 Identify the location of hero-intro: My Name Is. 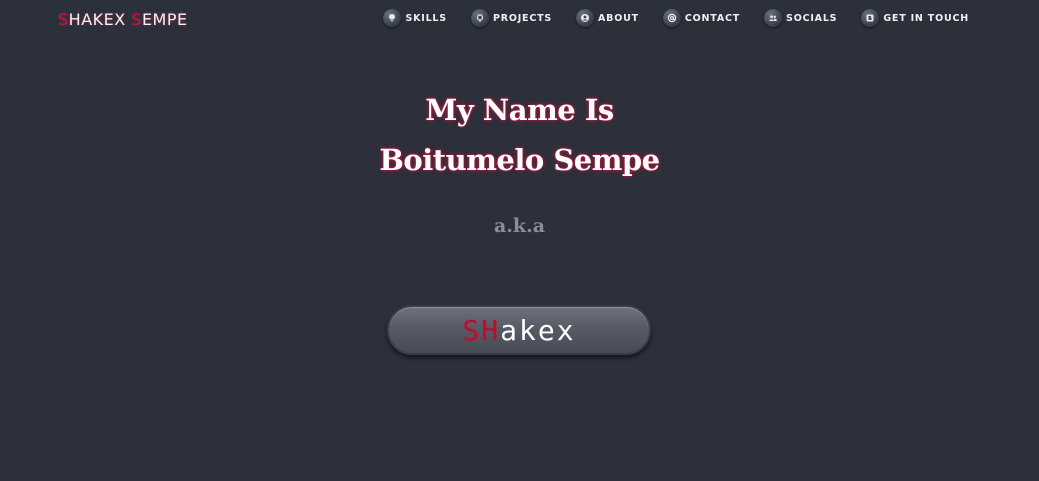
(519, 110).